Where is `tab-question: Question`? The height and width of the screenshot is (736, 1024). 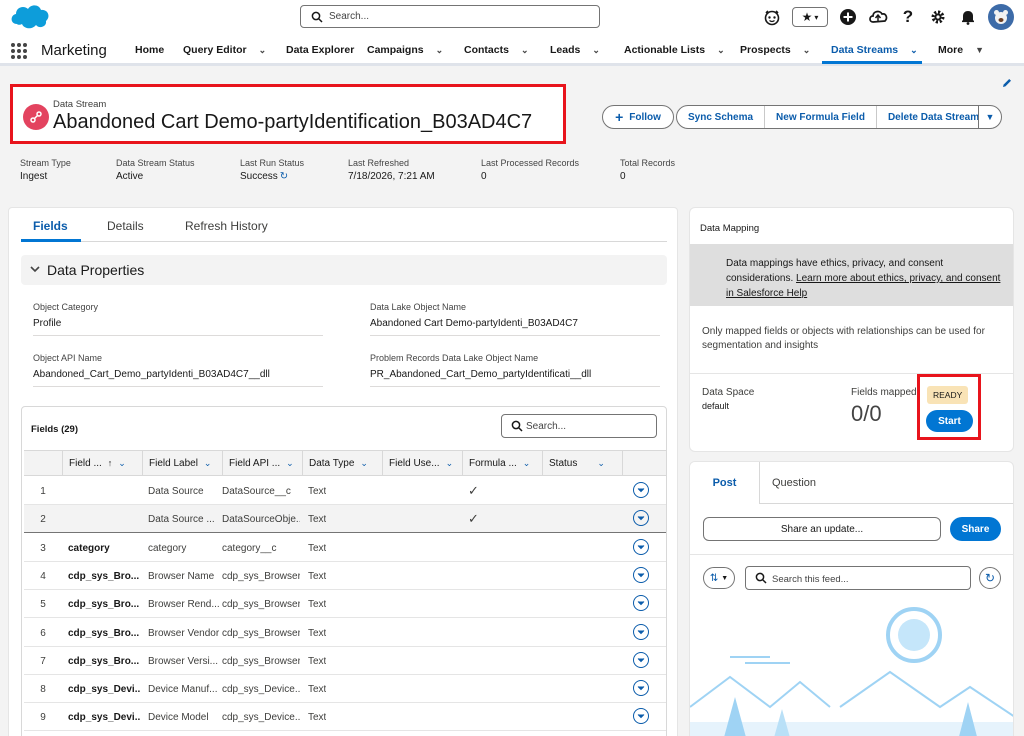
tab-question: Question is located at coordinates (794, 483).